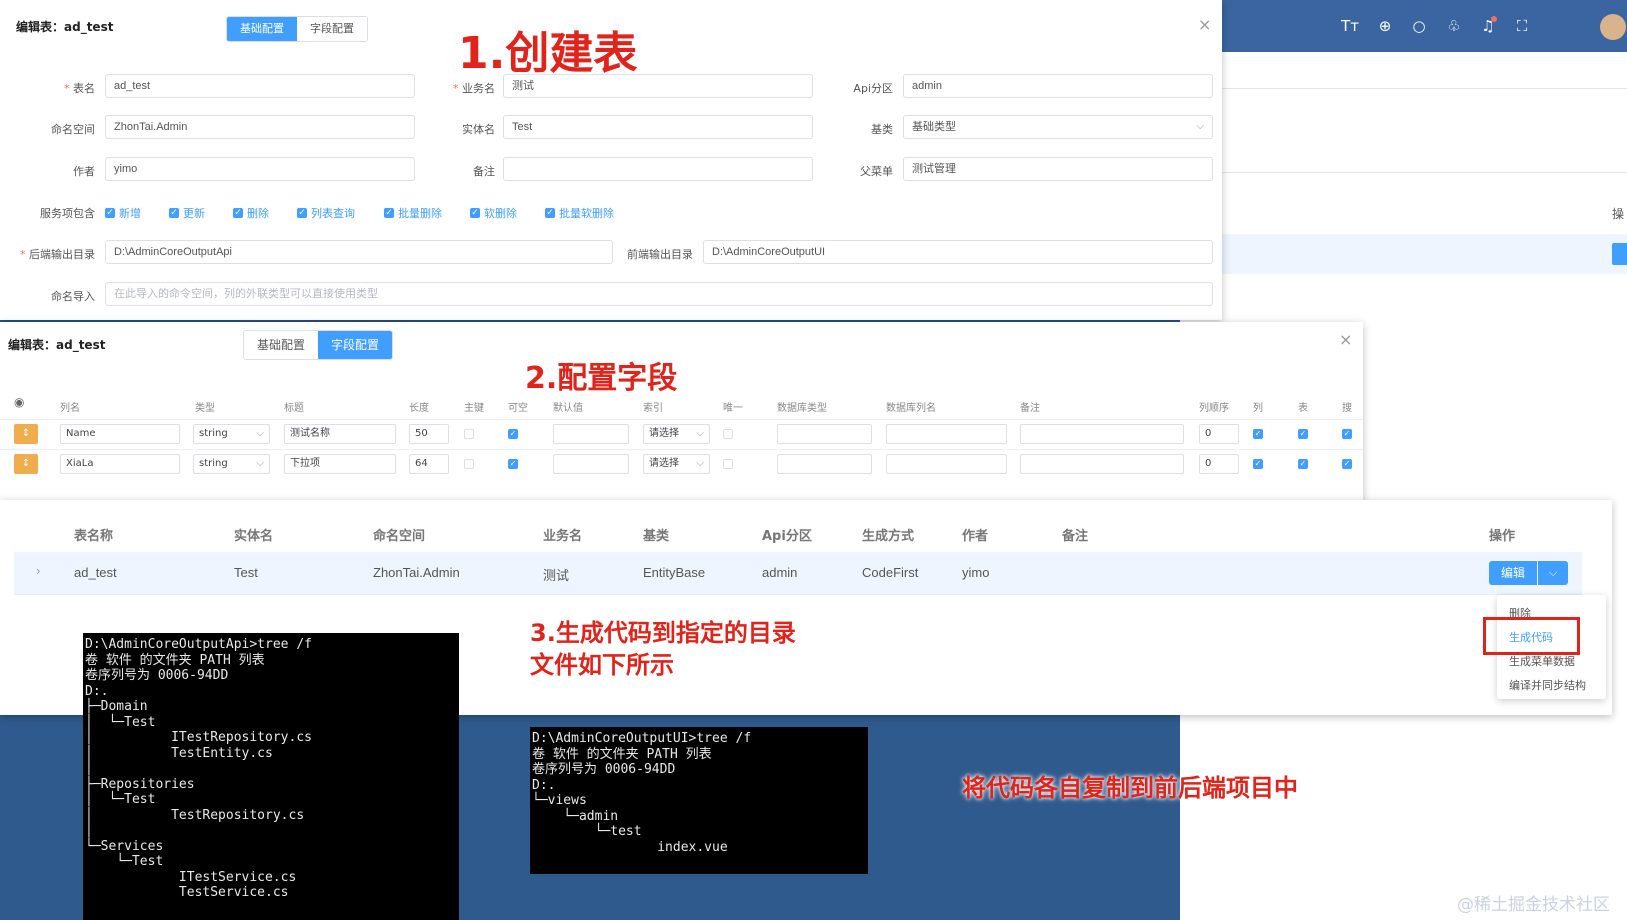  What do you see at coordinates (1350, 26) in the screenshot?
I see `font-size-icon: Tт` at bounding box center [1350, 26].